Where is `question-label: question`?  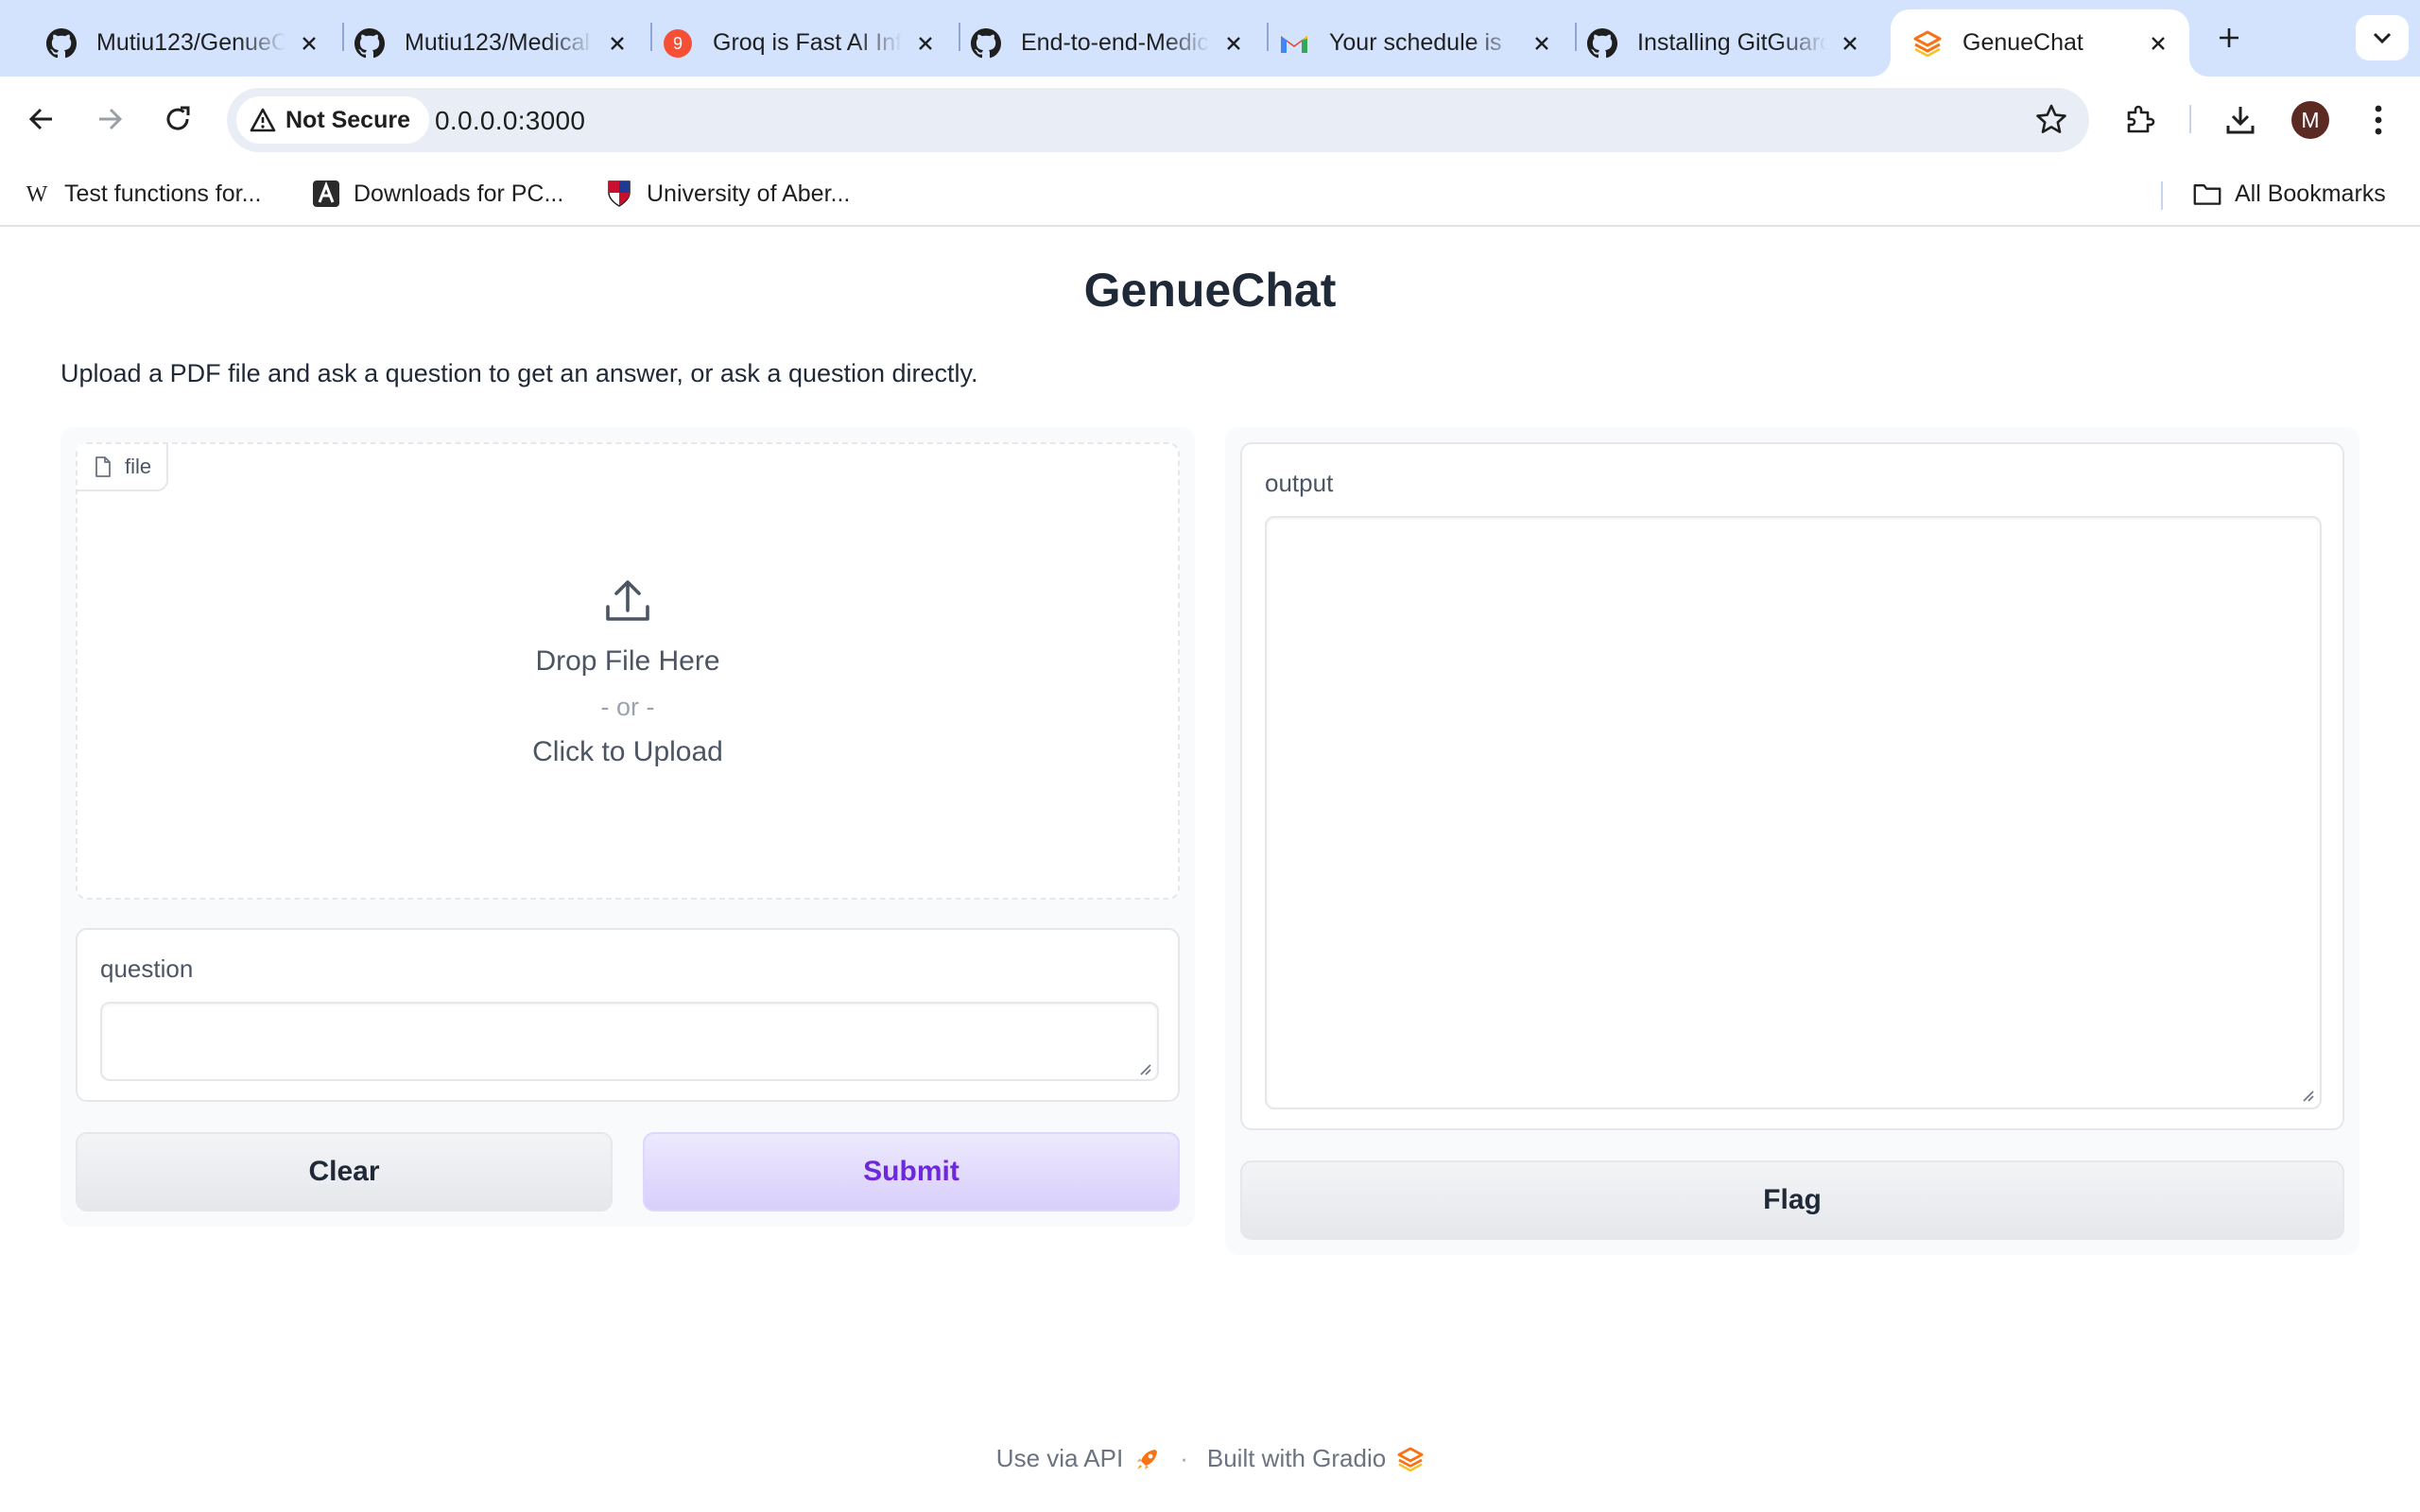
question-label: question is located at coordinates (147, 968).